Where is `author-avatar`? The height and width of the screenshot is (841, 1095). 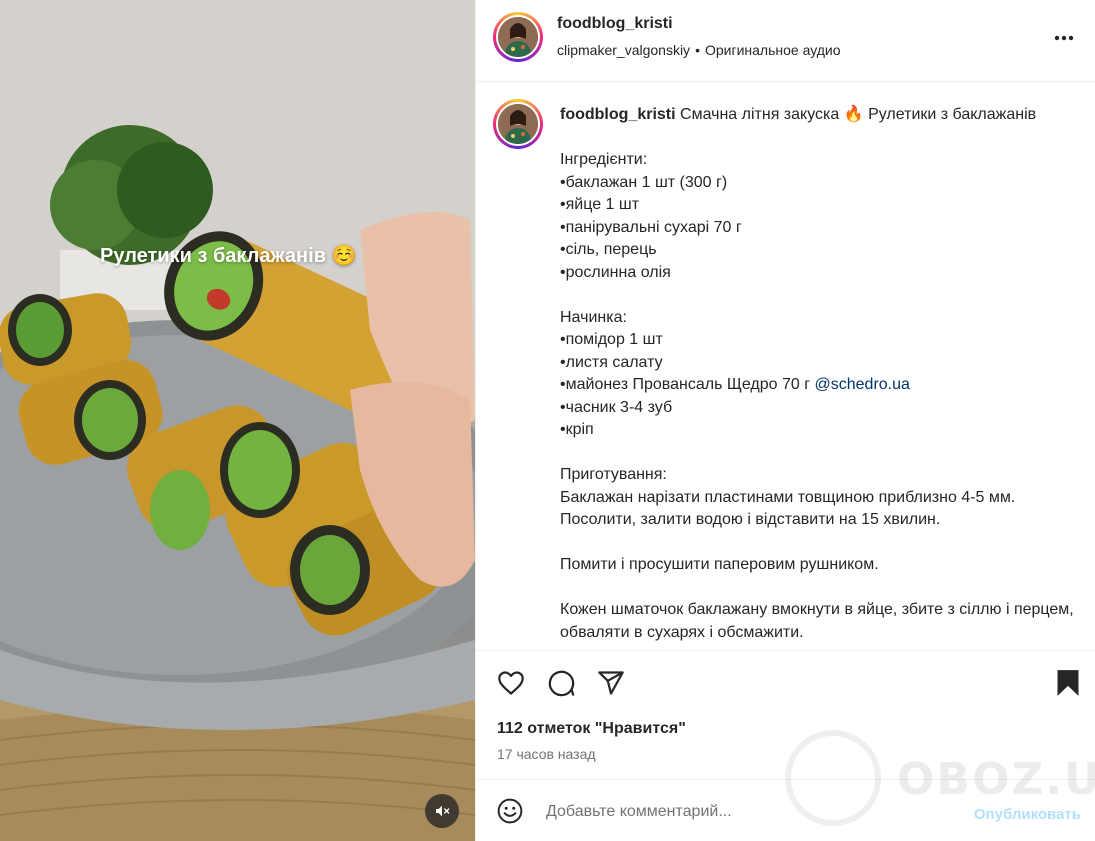 author-avatar is located at coordinates (518, 37).